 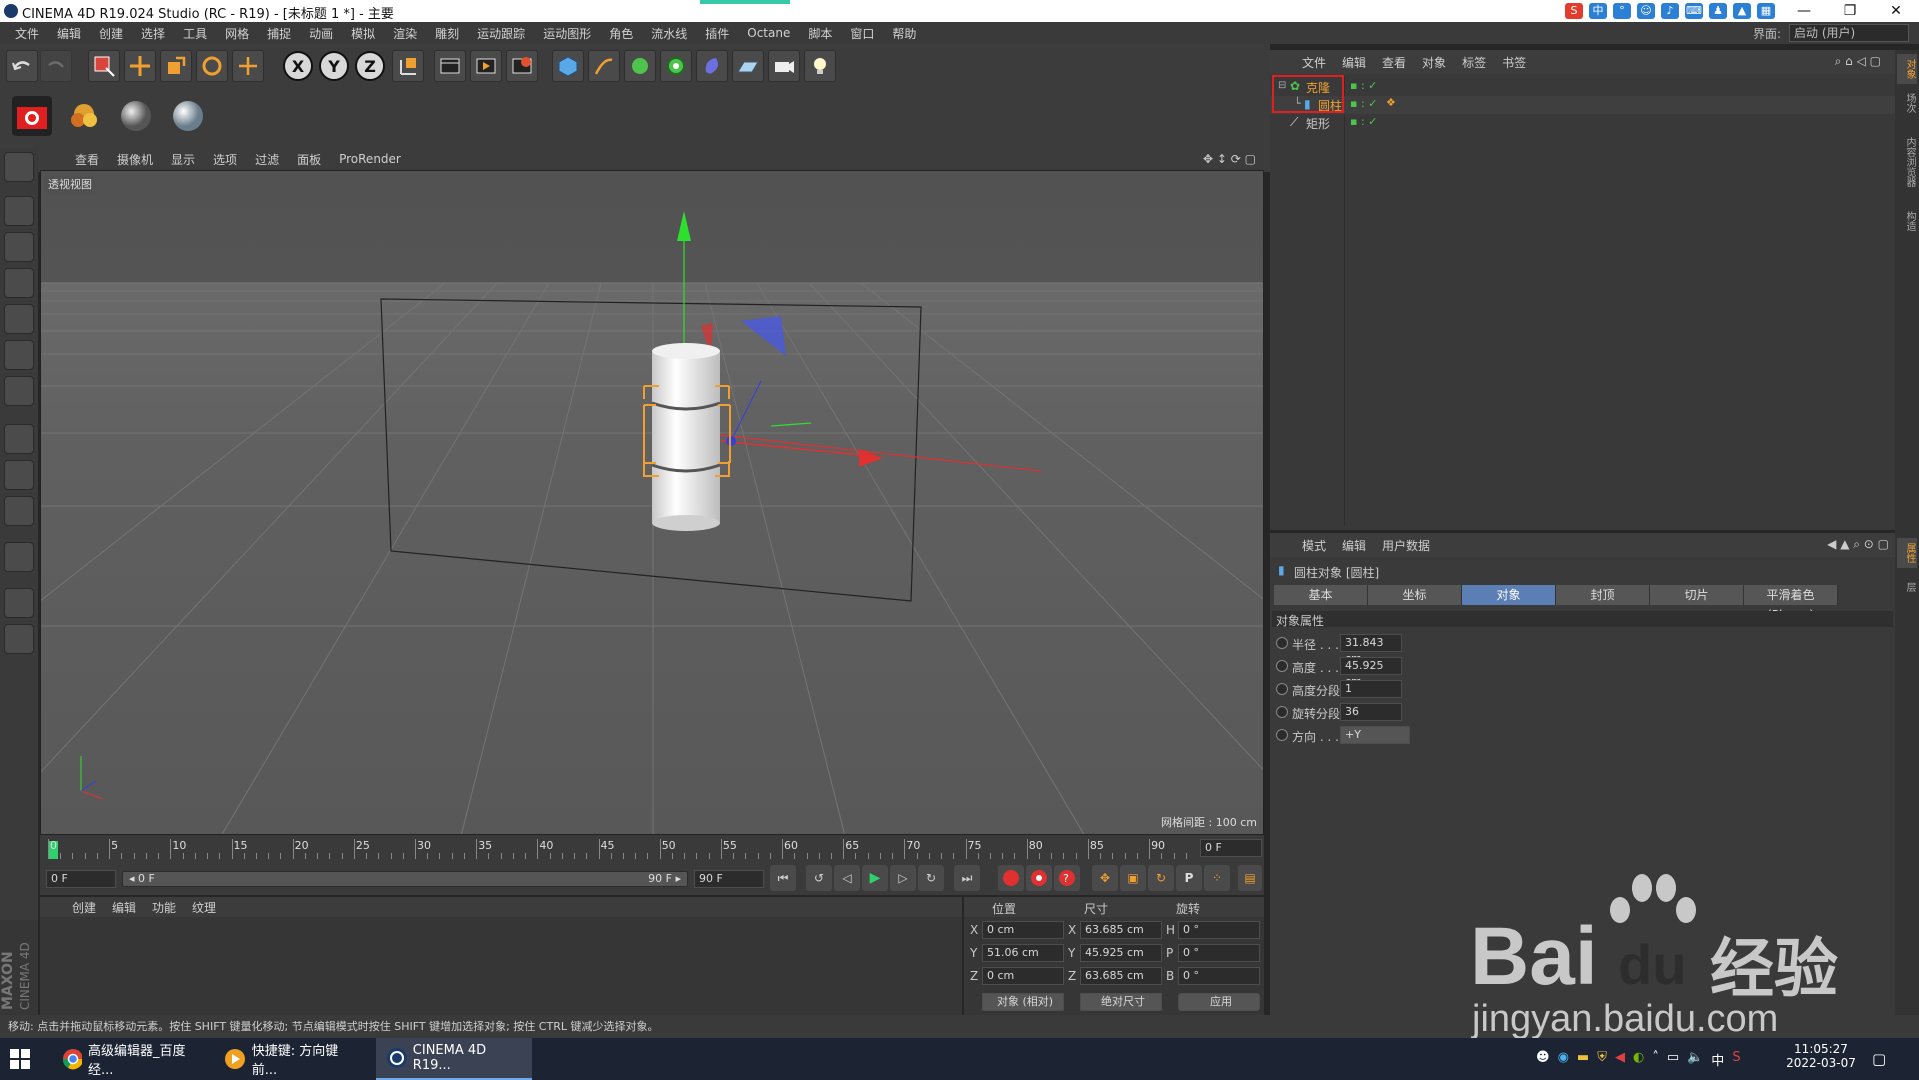 I want to click on attr-menu-edit: 编辑, so click(x=1354, y=545).